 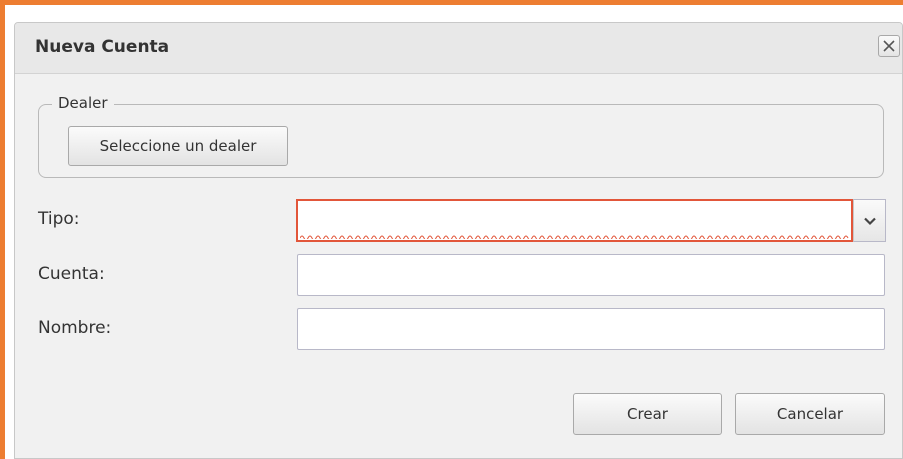 What do you see at coordinates (591, 275) in the screenshot?
I see `cuenta-input` at bounding box center [591, 275].